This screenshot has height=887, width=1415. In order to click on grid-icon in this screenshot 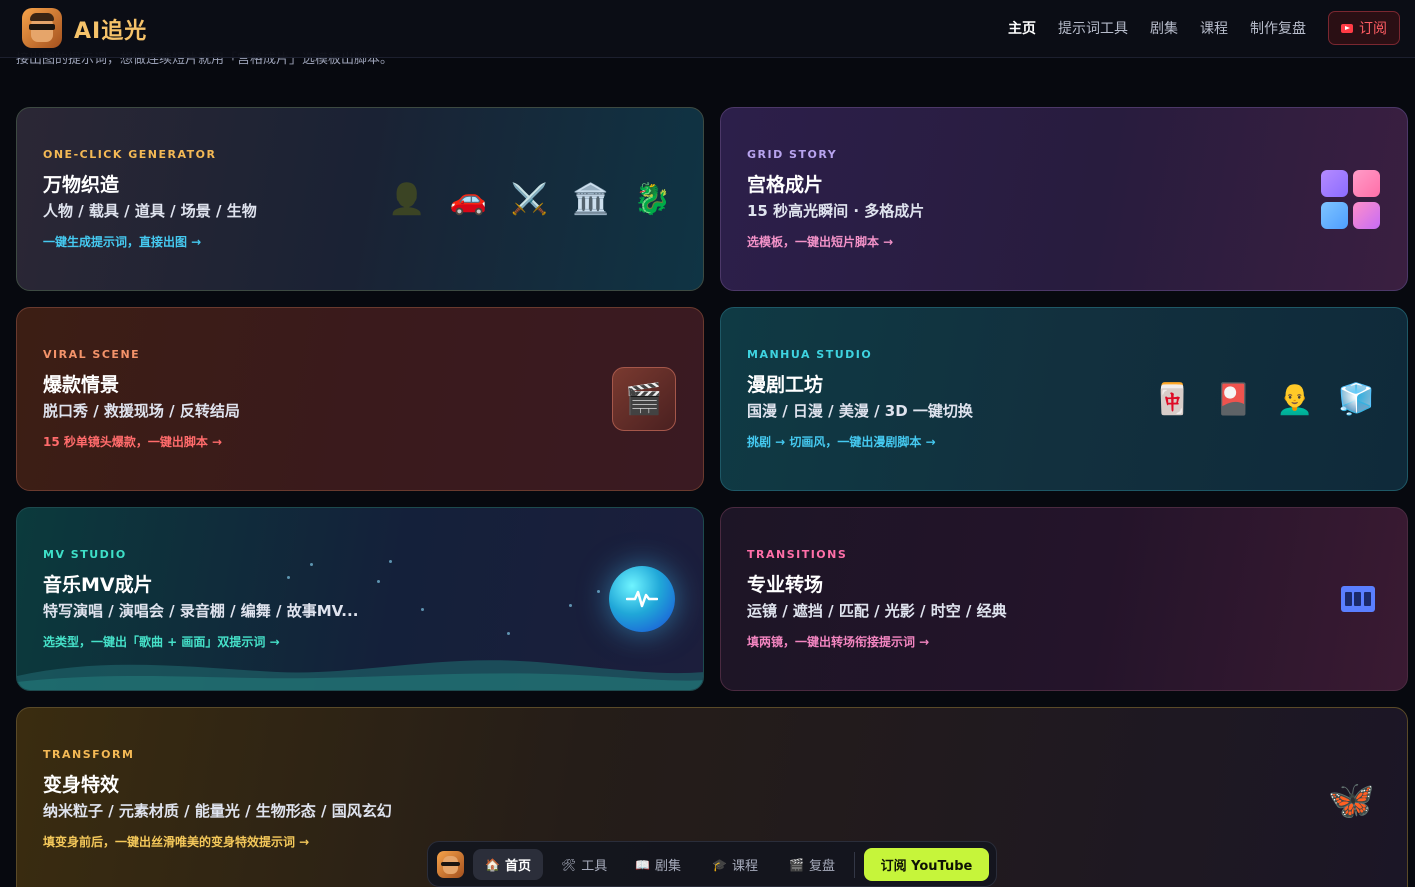, I will do `click(1351, 200)`.